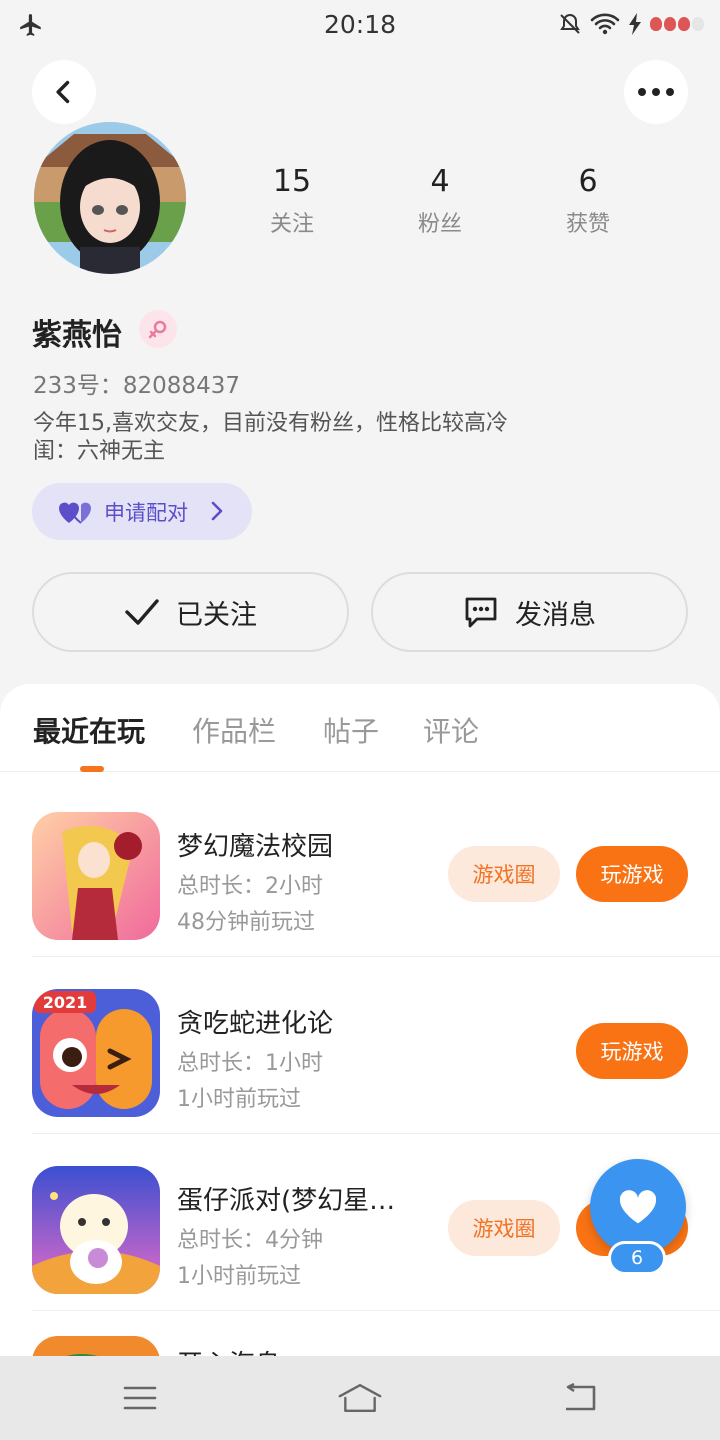 The height and width of the screenshot is (1440, 720). What do you see at coordinates (75, 513) in the screenshot?
I see `double-heart-icon` at bounding box center [75, 513].